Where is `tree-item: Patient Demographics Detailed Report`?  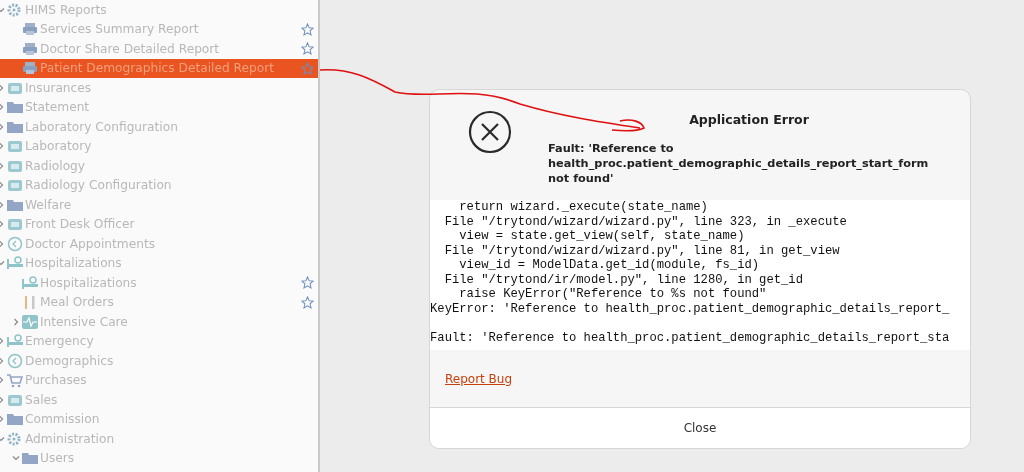 tree-item: Patient Demographics Detailed Report is located at coordinates (159, 68).